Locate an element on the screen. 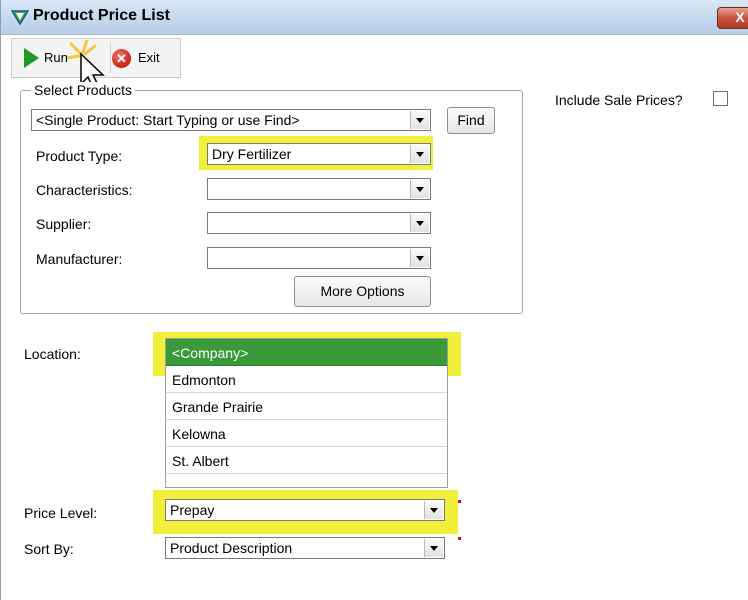  list-item: Grande Prairie is located at coordinates (306, 406).